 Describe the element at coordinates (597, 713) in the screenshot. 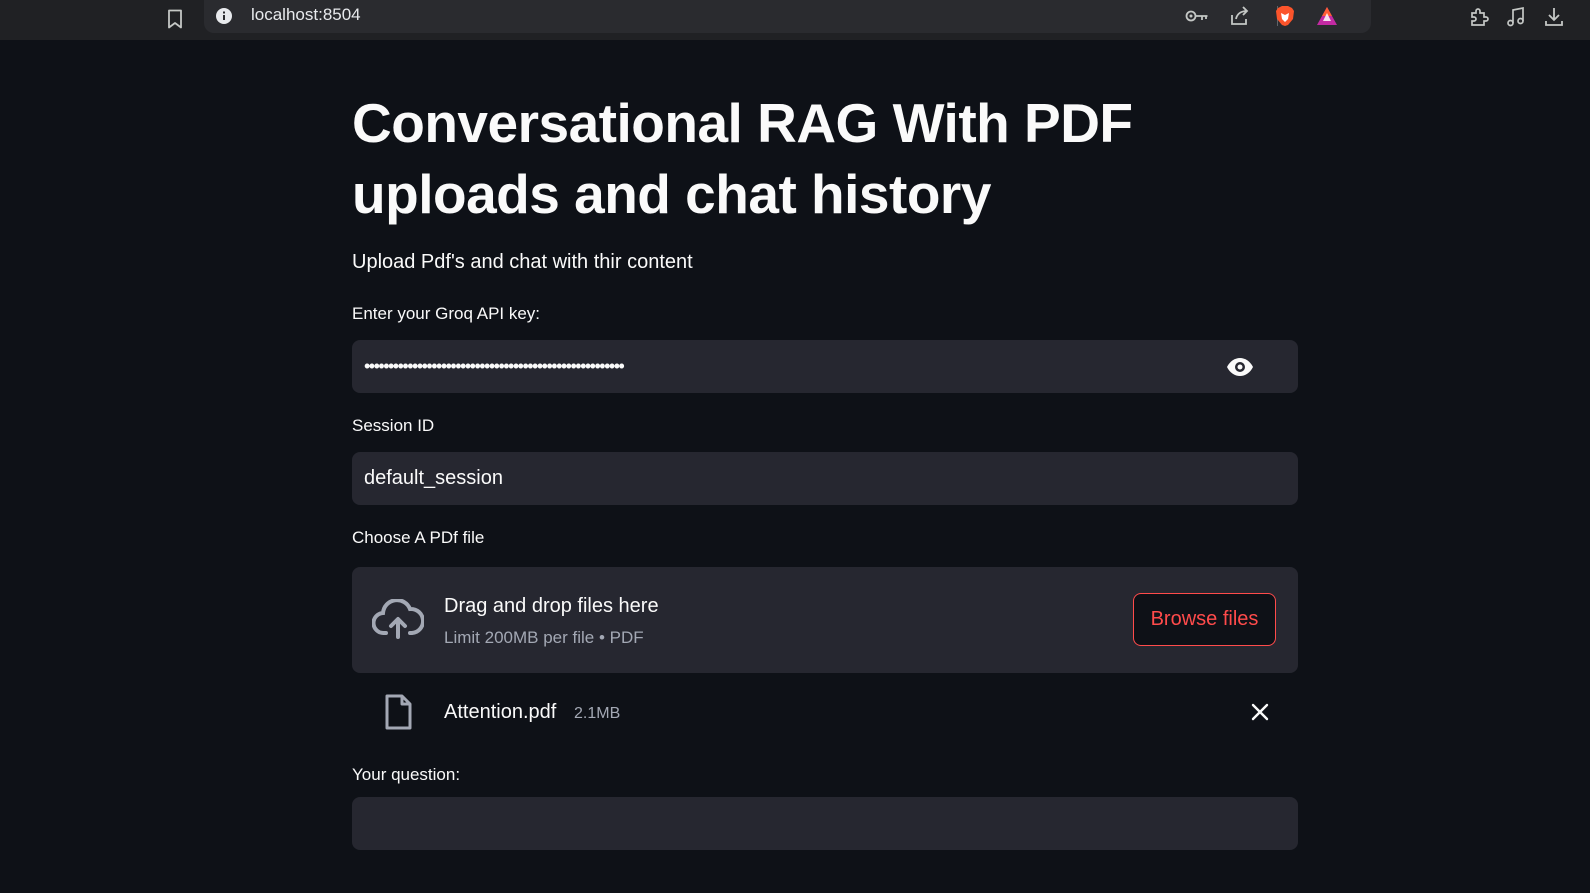

I see `uploaded-file-size: 2.1MB` at that location.